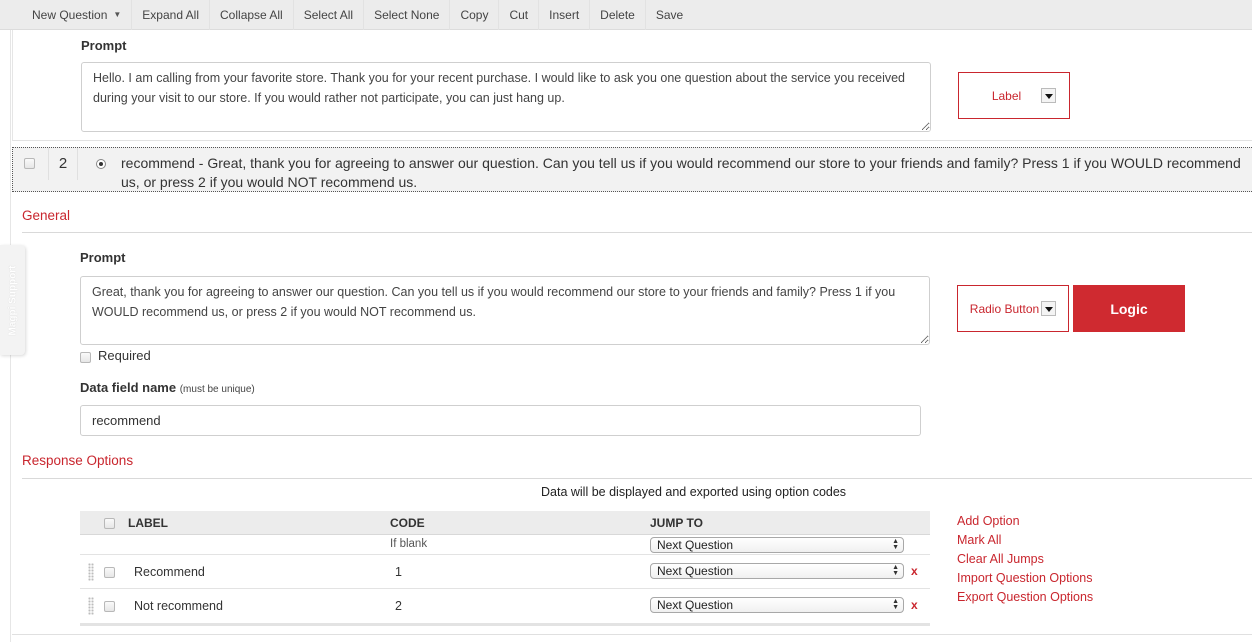 The width and height of the screenshot is (1252, 642). I want to click on select-none-button: Select None, so click(407, 15).